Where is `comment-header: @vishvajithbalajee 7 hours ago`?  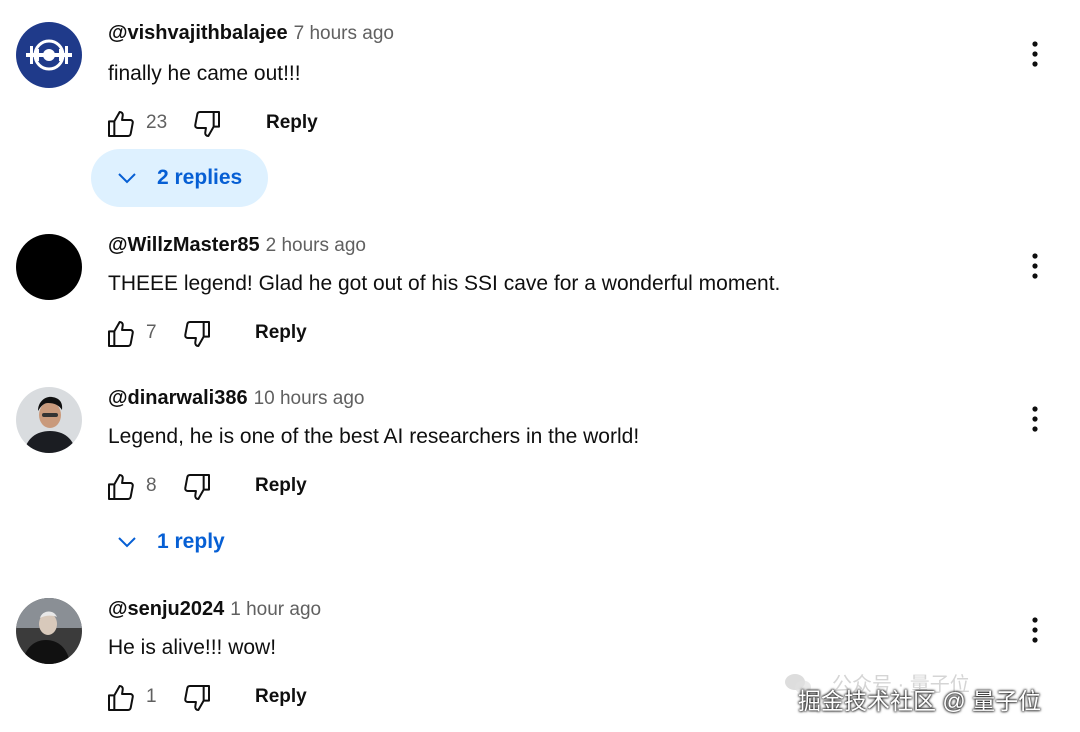
comment-header: @vishvajithbalajee 7 hours ago is located at coordinates (251, 35).